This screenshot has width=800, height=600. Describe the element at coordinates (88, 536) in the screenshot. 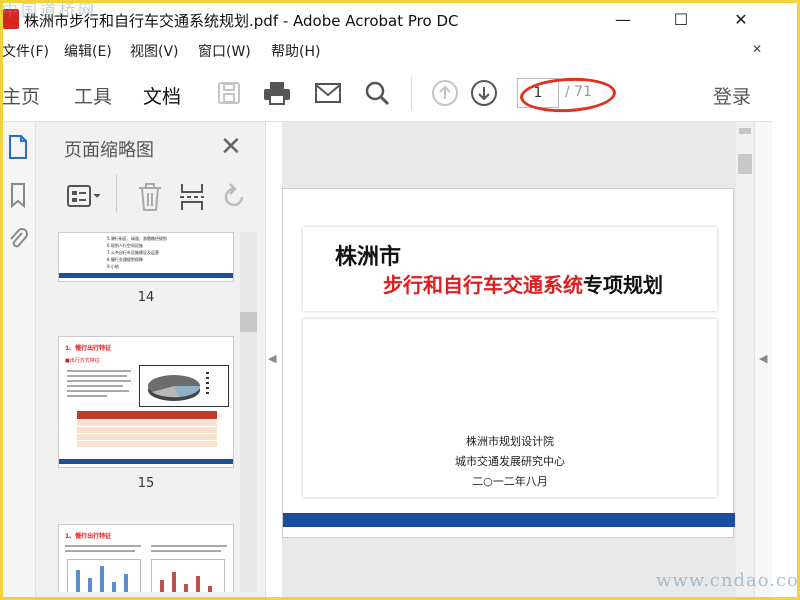

I see `thumb16-heading: 1、慢行出行特征` at that location.